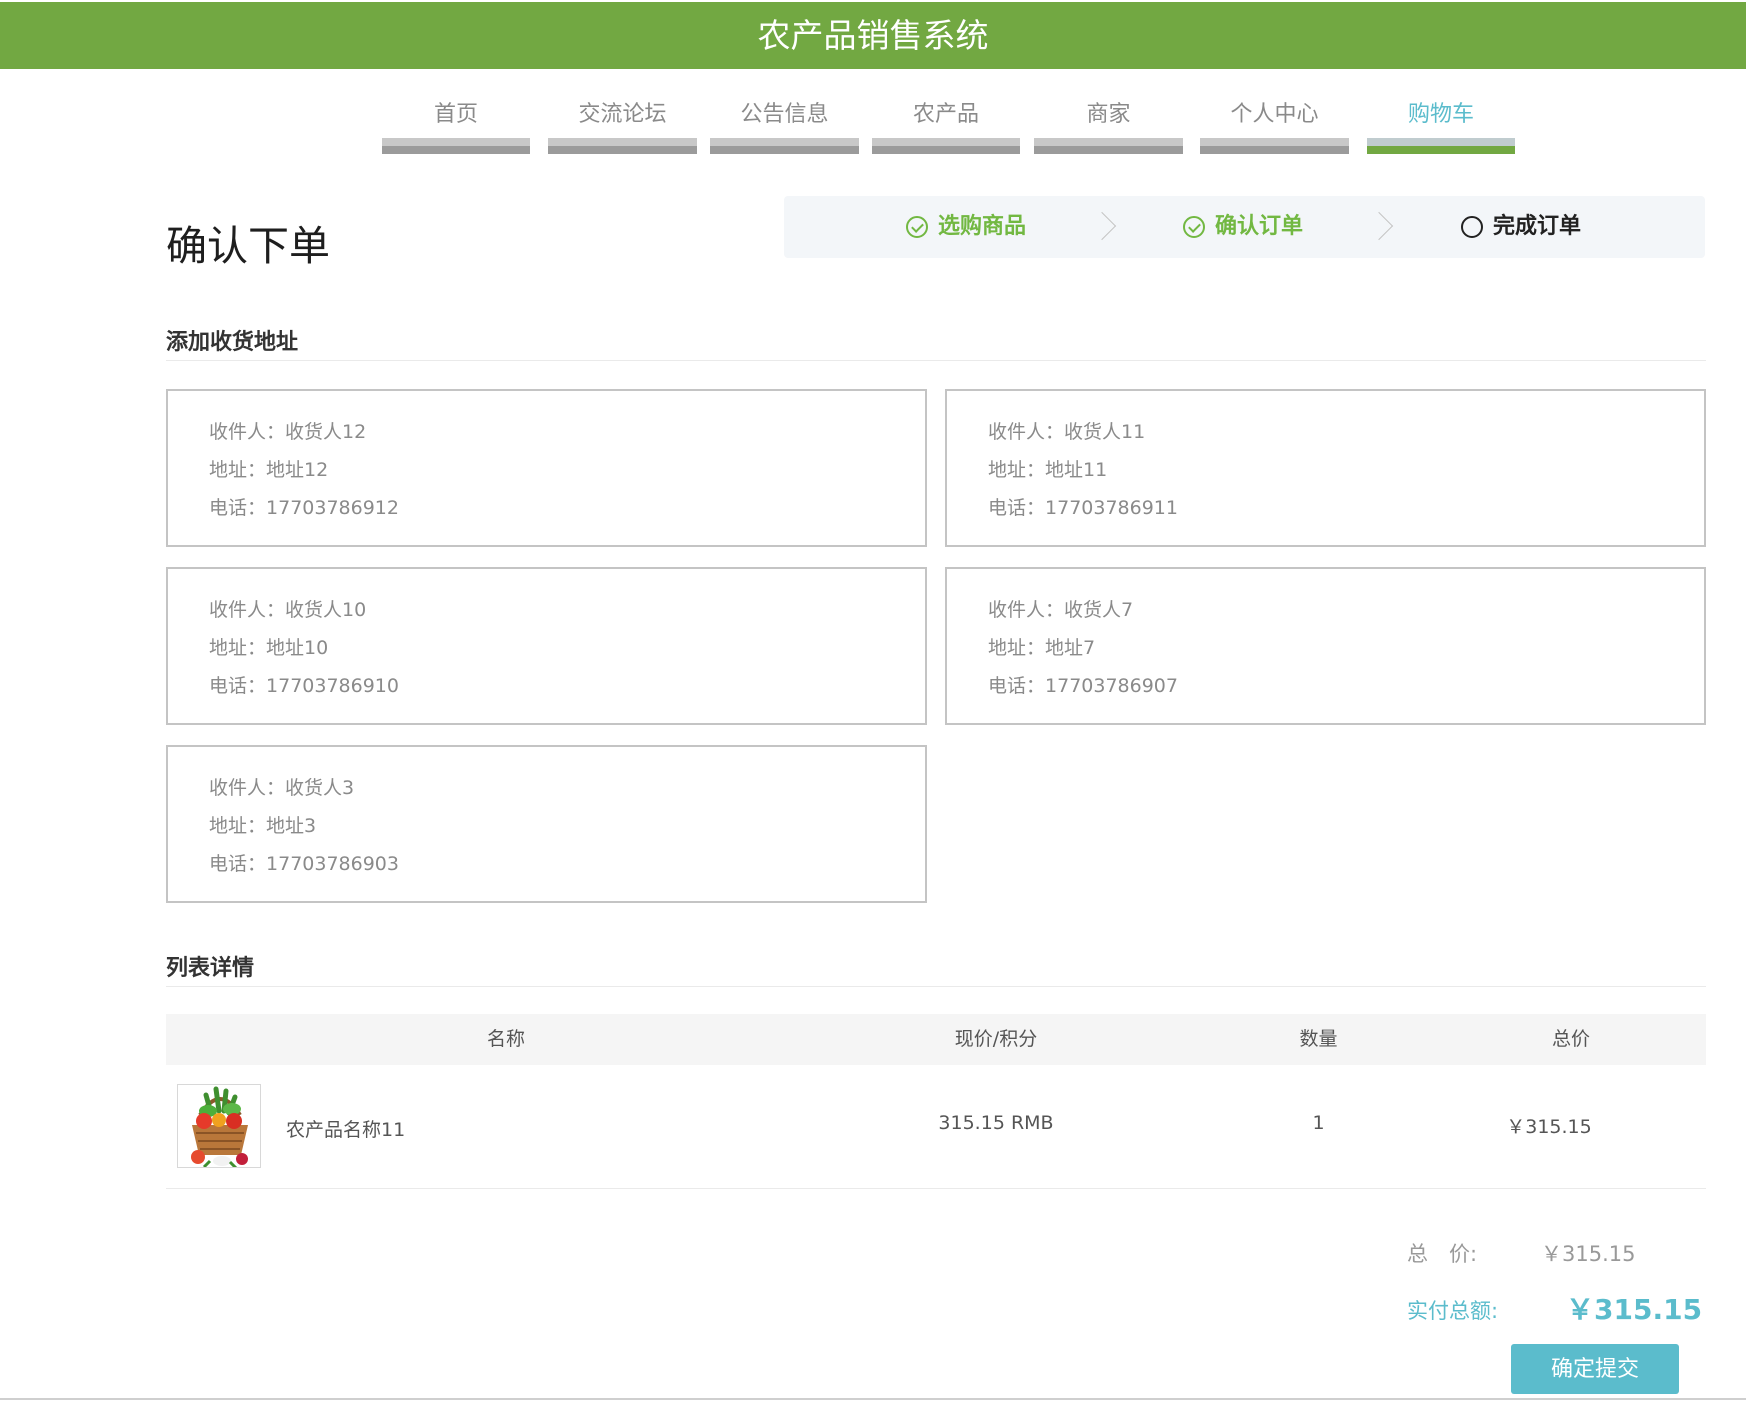 Image resolution: width=1746 pixels, height=1402 pixels. What do you see at coordinates (546, 468) in the screenshot?
I see `address-card: 收件人：收货人12 地址：地址12 电话：17703786912` at bounding box center [546, 468].